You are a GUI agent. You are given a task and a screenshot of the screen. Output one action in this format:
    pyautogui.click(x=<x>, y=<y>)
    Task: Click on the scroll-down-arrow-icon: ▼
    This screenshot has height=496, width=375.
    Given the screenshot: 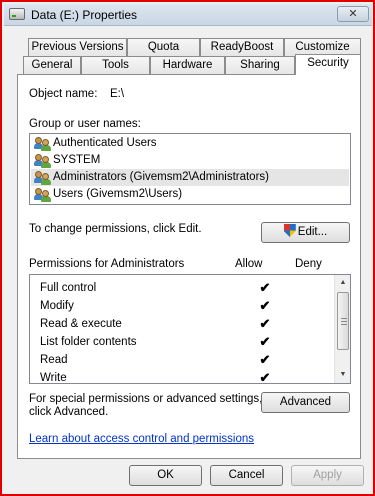 What is the action you would take?
    pyautogui.click(x=342, y=375)
    